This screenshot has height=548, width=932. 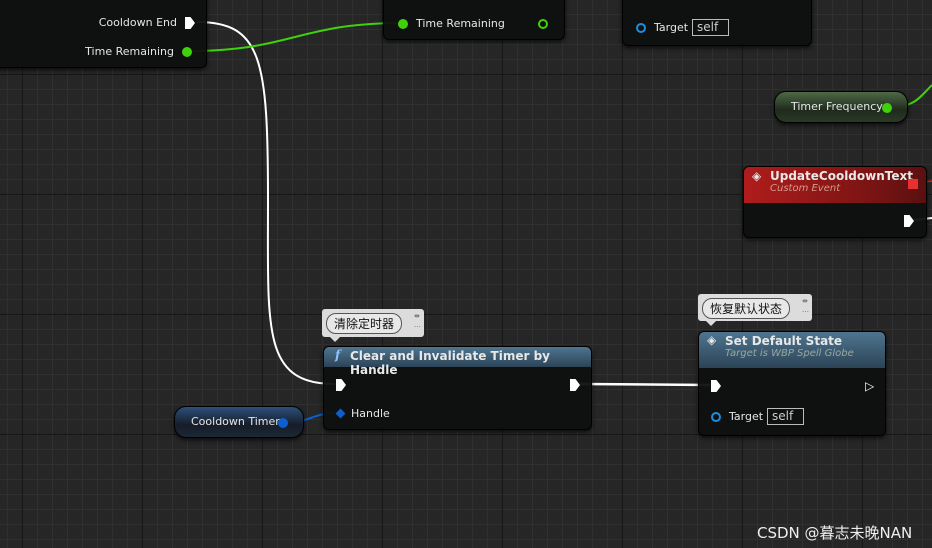 What do you see at coordinates (789, 353) in the screenshot?
I see `node-subtitle: Target is WBP Spell Globe` at bounding box center [789, 353].